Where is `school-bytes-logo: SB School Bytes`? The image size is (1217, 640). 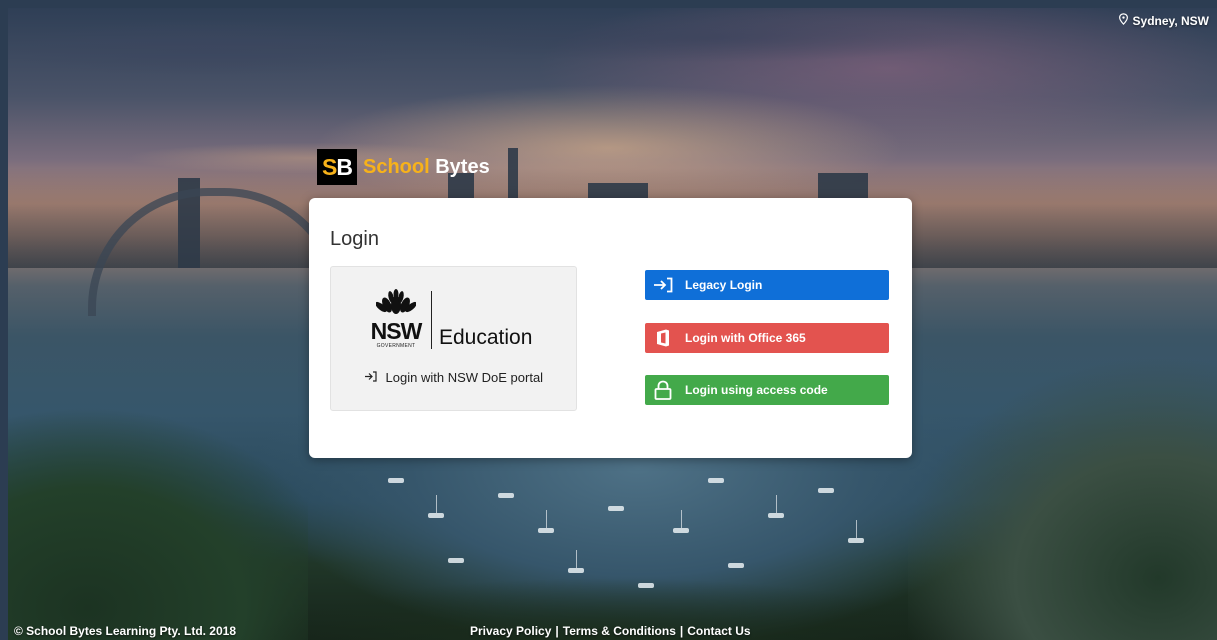
school-bytes-logo: SB School Bytes is located at coordinates (403, 167).